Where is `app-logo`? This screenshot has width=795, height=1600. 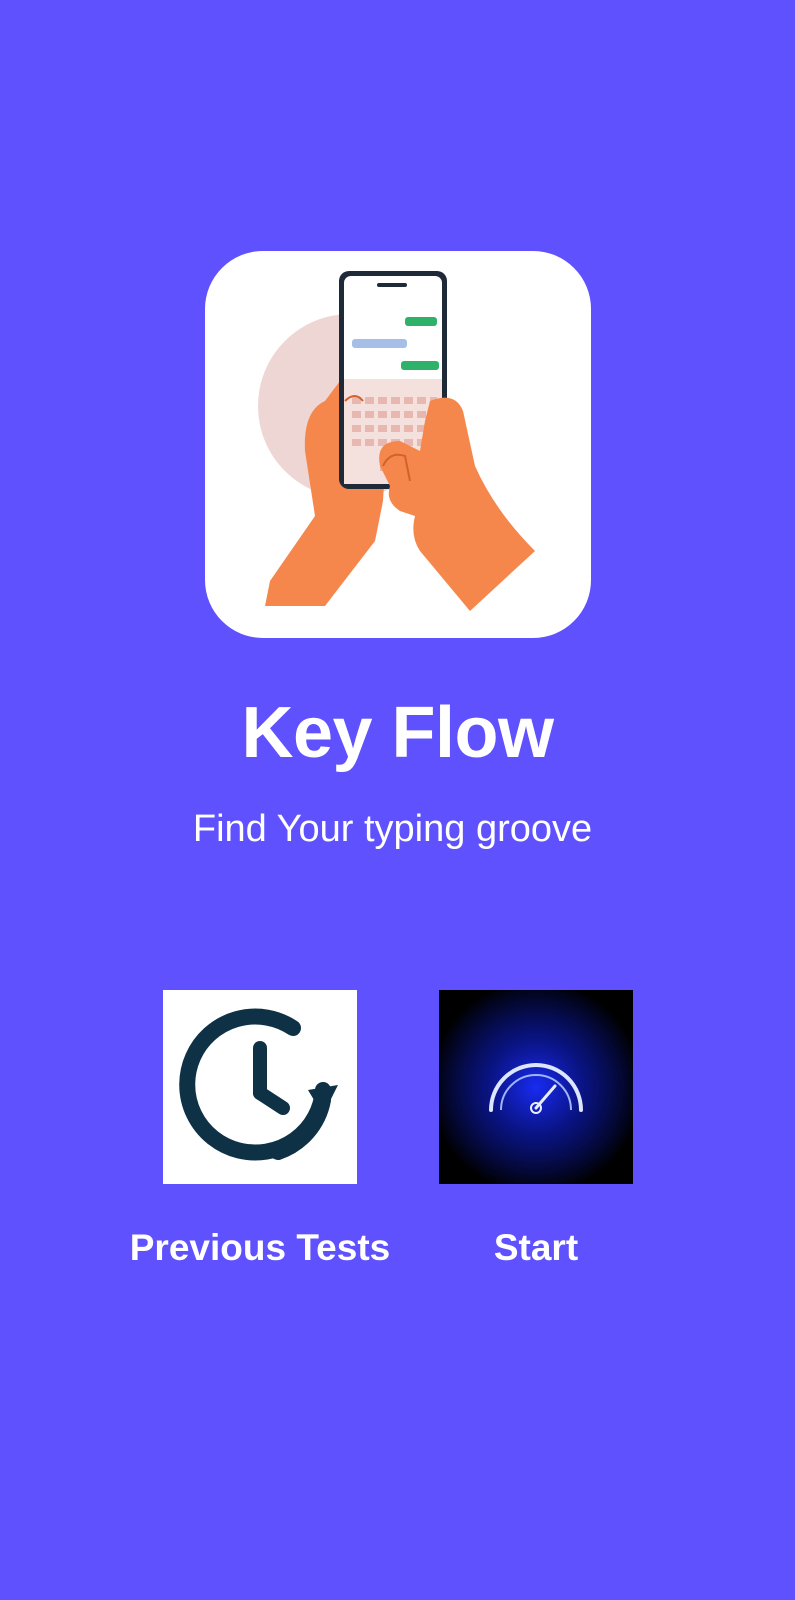
app-logo is located at coordinates (398, 444).